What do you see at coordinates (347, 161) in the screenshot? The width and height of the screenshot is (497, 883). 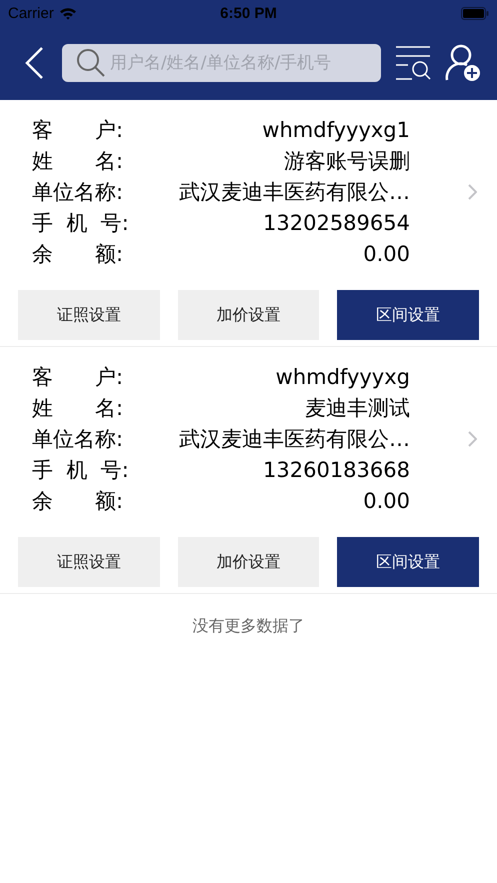 I see `field-value: 游客账号误删` at bounding box center [347, 161].